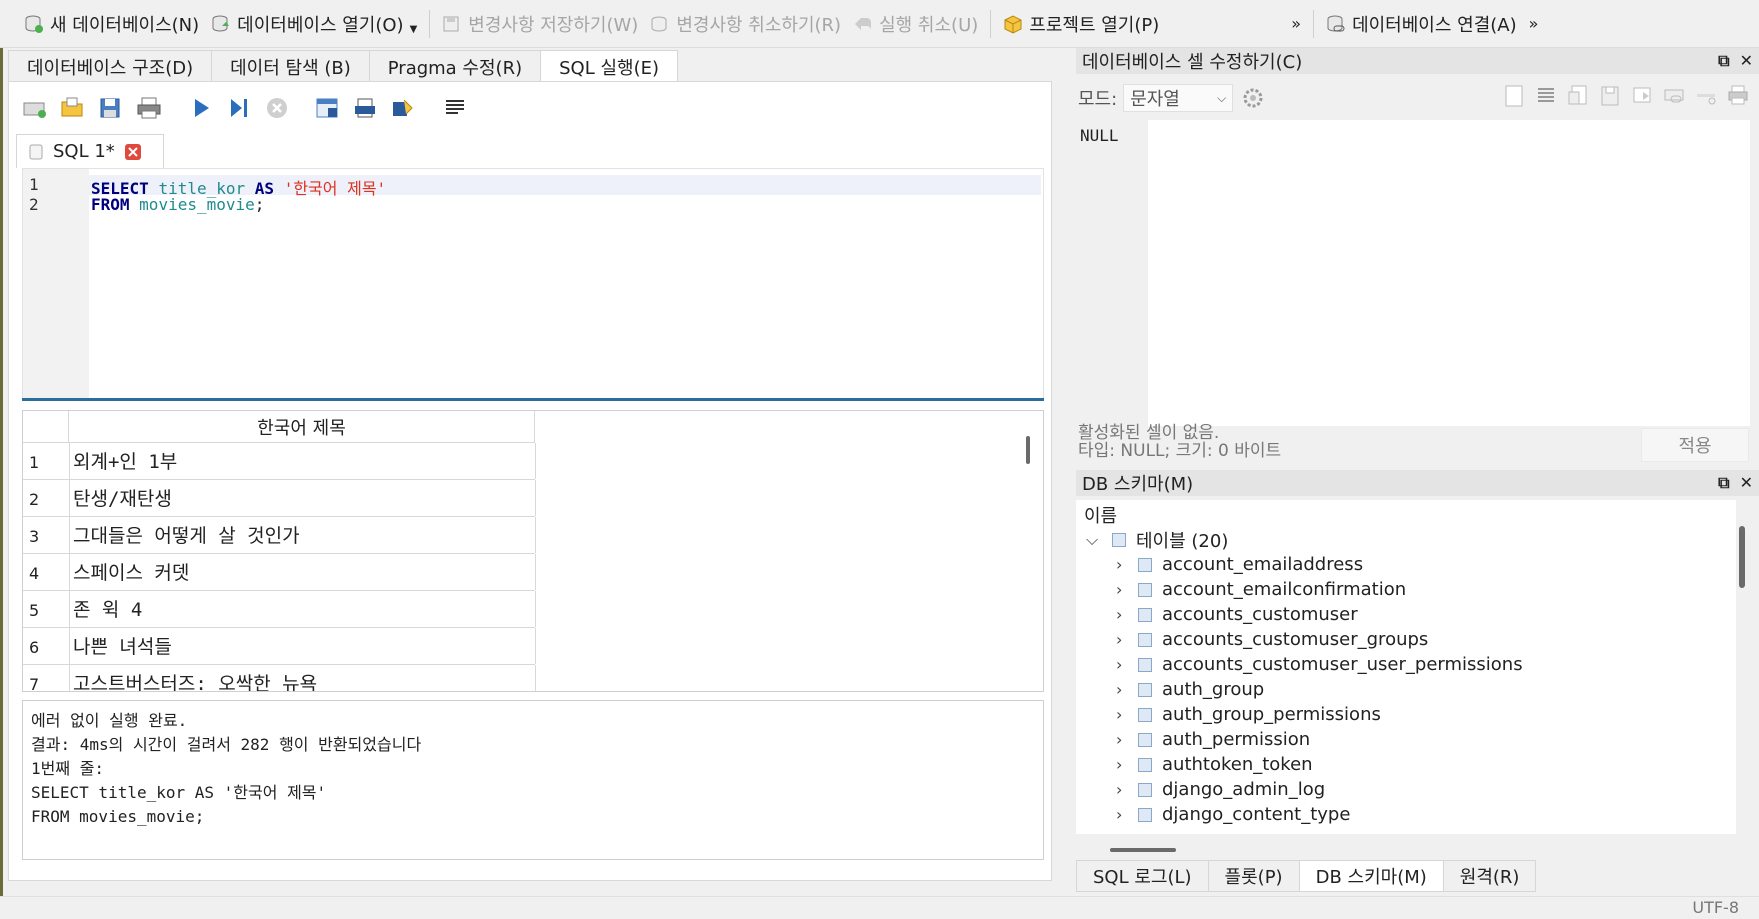  I want to click on table-row: 6 나쁜 녀석들, so click(279, 646).